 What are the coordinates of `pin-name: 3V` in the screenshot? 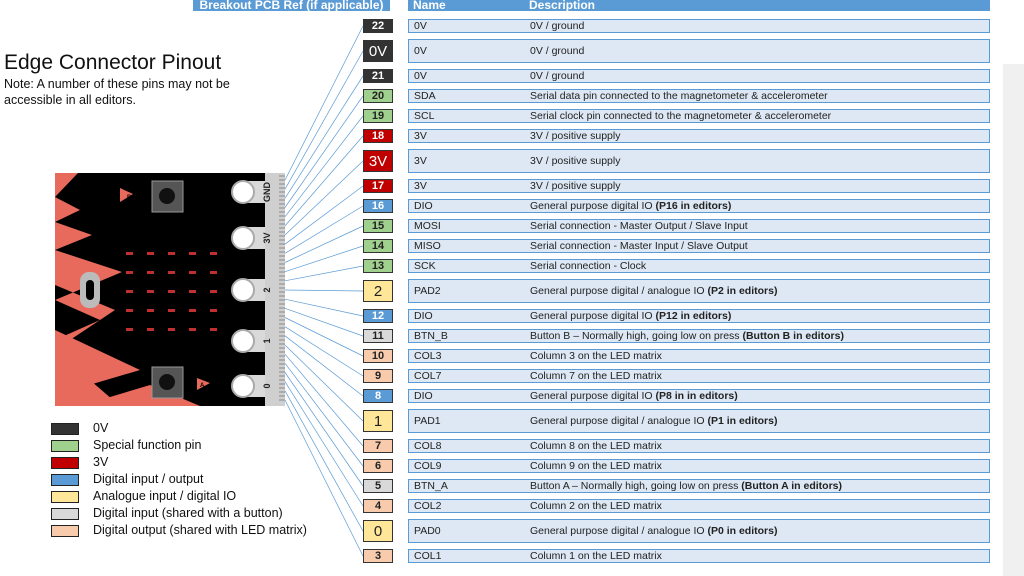 It's located at (420, 186).